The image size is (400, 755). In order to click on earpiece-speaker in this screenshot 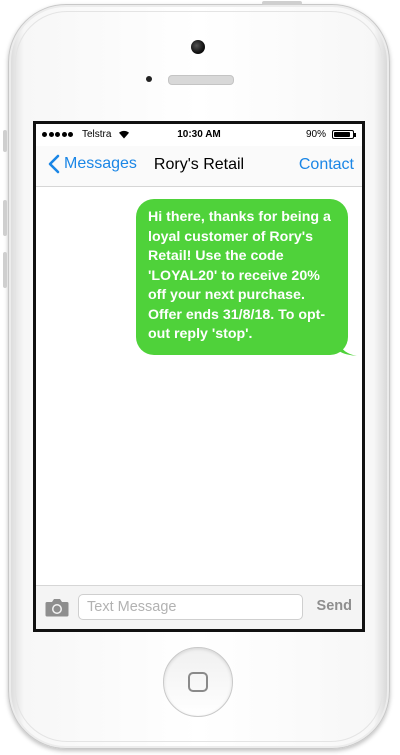, I will do `click(201, 80)`.